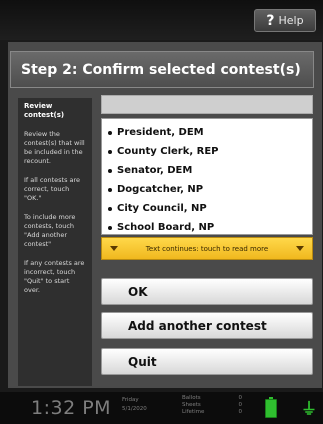 This screenshot has width=323, height=424. Describe the element at coordinates (142, 361) in the screenshot. I see `quit-button-label: Quit` at that location.